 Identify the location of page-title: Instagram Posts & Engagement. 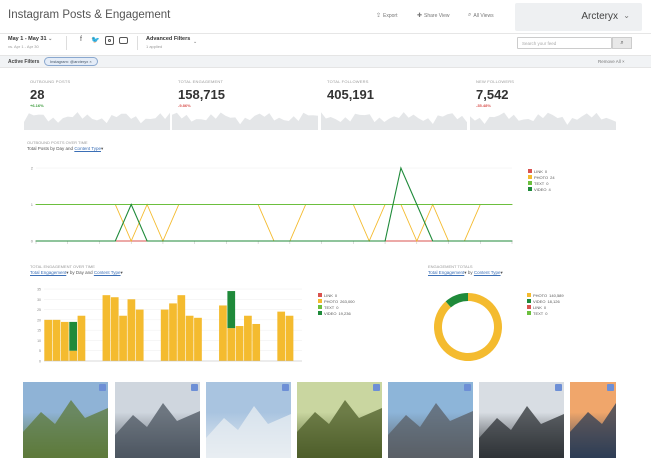
(89, 15).